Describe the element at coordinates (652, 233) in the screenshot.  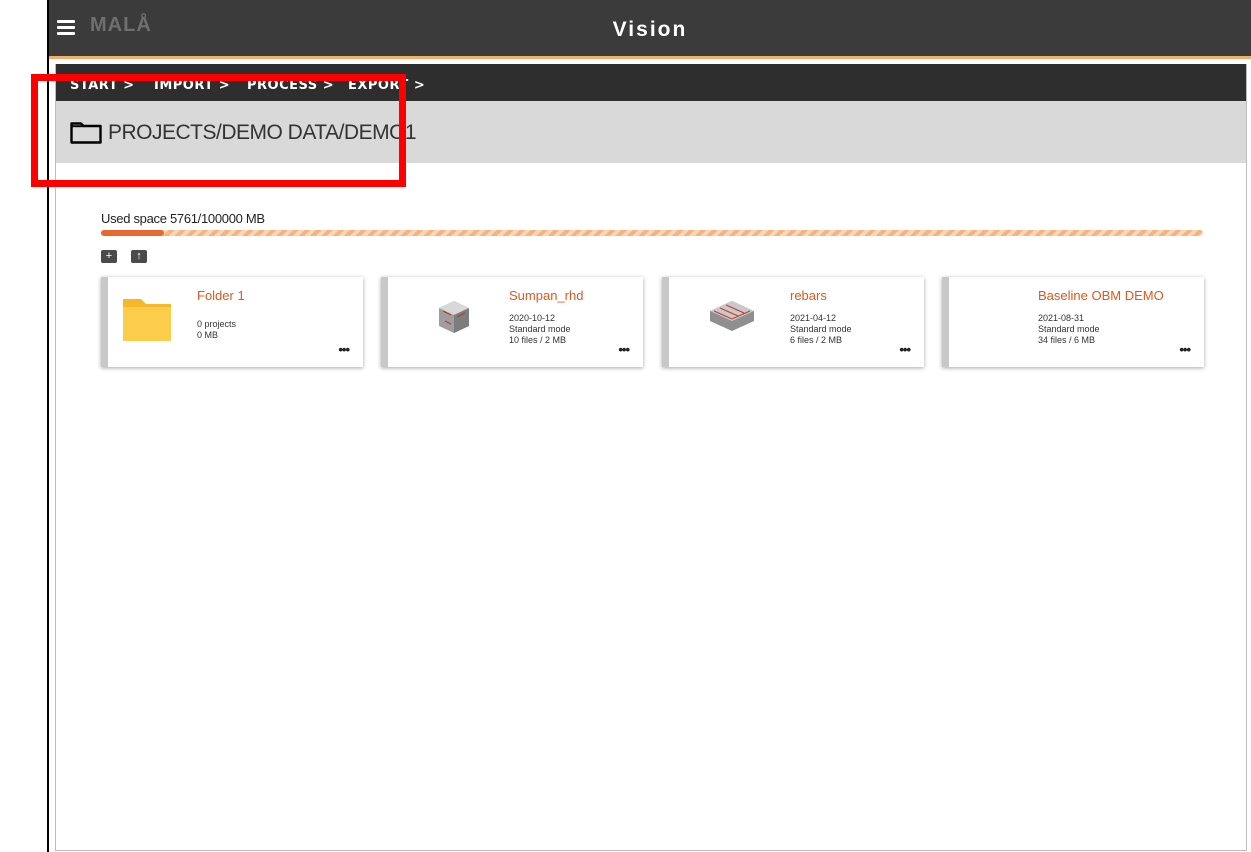
I see `storage-usage-bar` at that location.